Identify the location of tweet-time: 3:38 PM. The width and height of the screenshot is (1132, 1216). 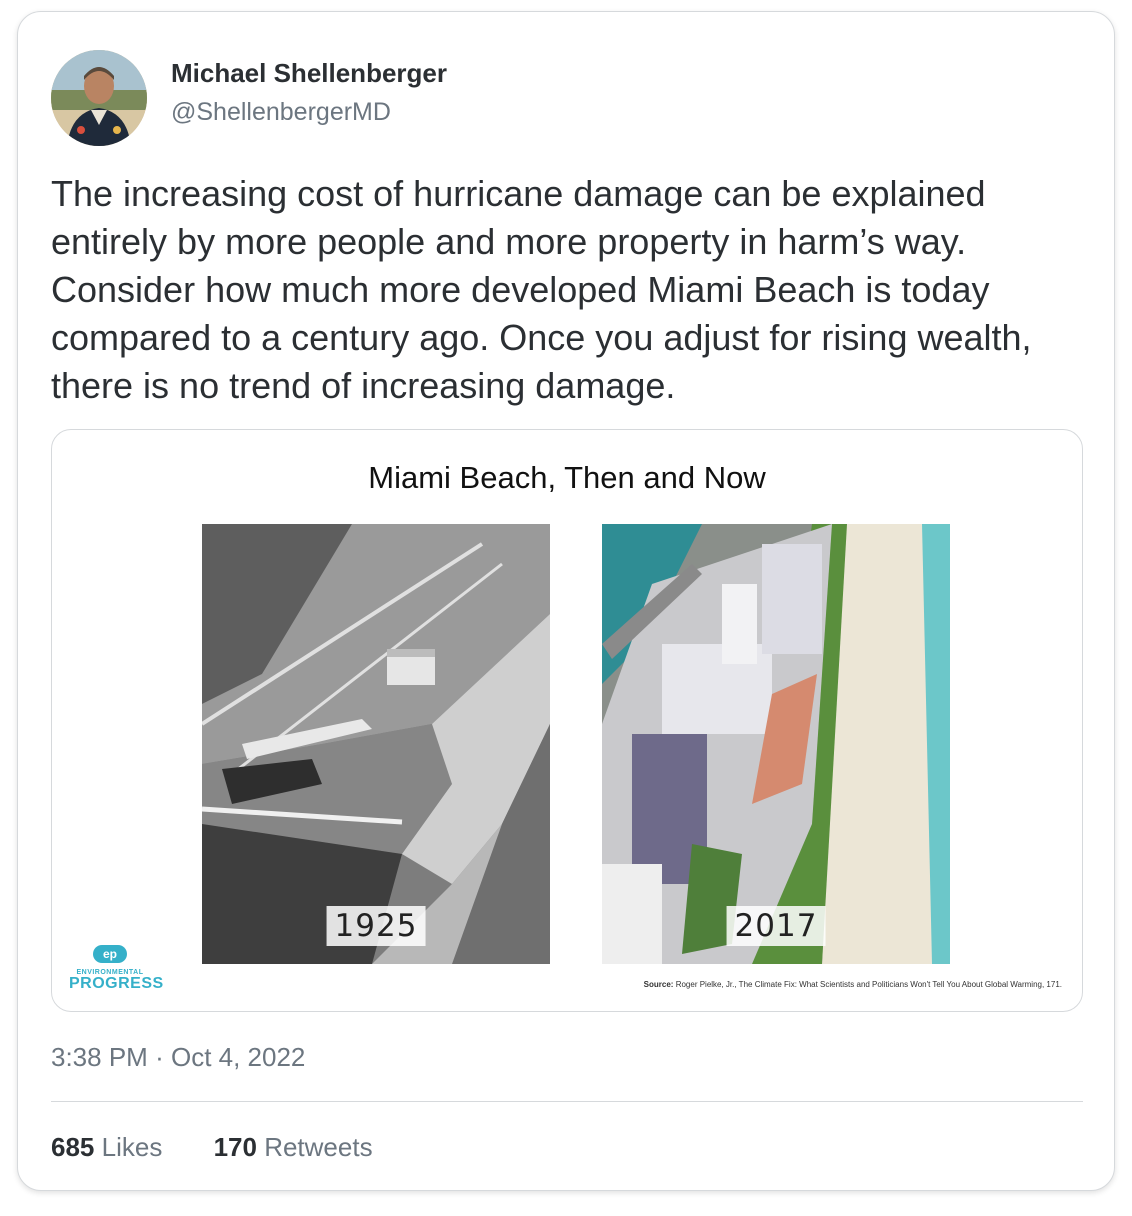
(99, 1057).